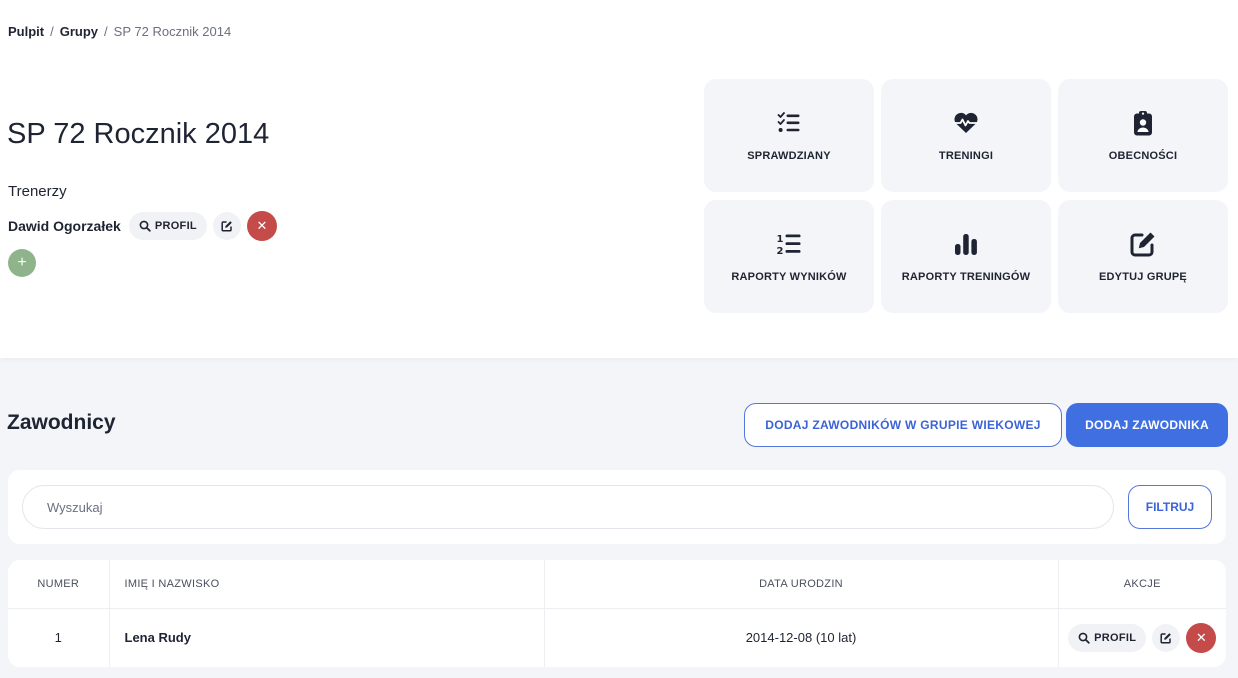  I want to click on tile-raporty-treningow: RAPORTY TRENINGÓW, so click(966, 256).